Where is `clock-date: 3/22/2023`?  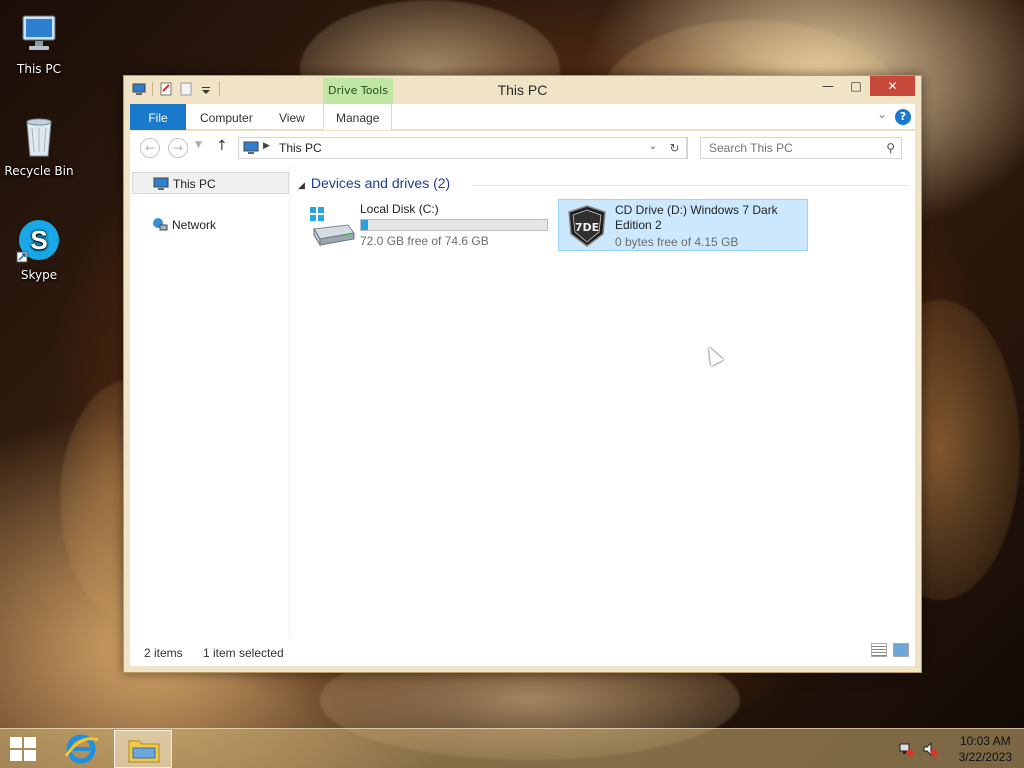
clock-date: 3/22/2023 is located at coordinates (985, 757).